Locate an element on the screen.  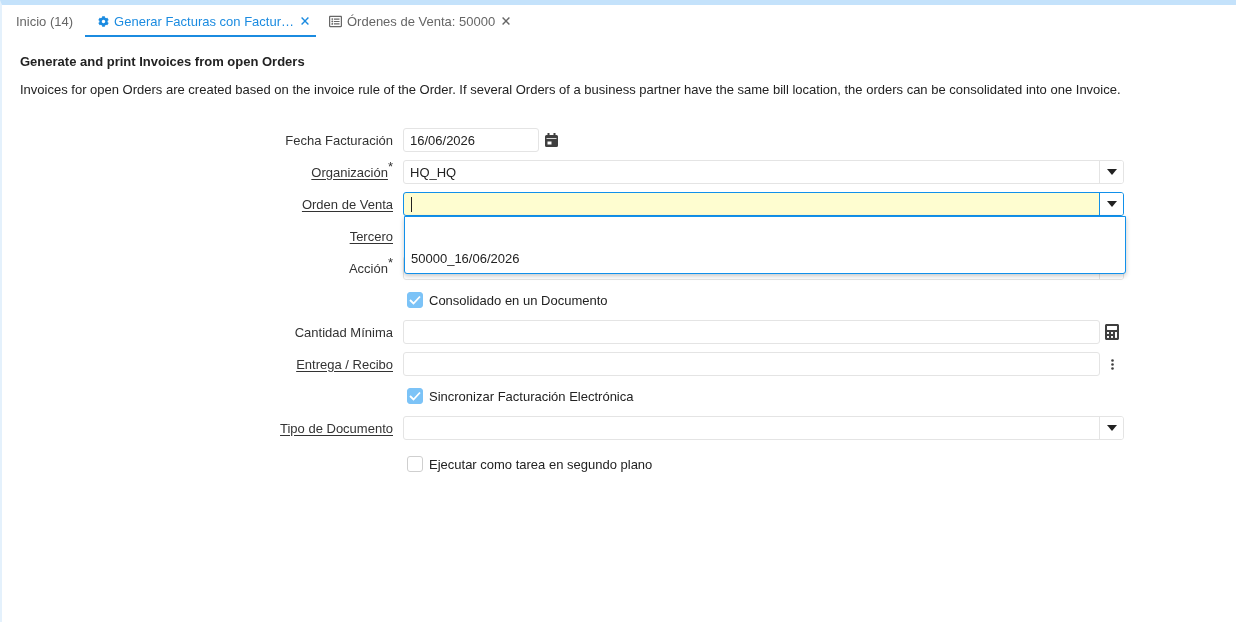
field-label: Orden de Venta is located at coordinates (347, 204).